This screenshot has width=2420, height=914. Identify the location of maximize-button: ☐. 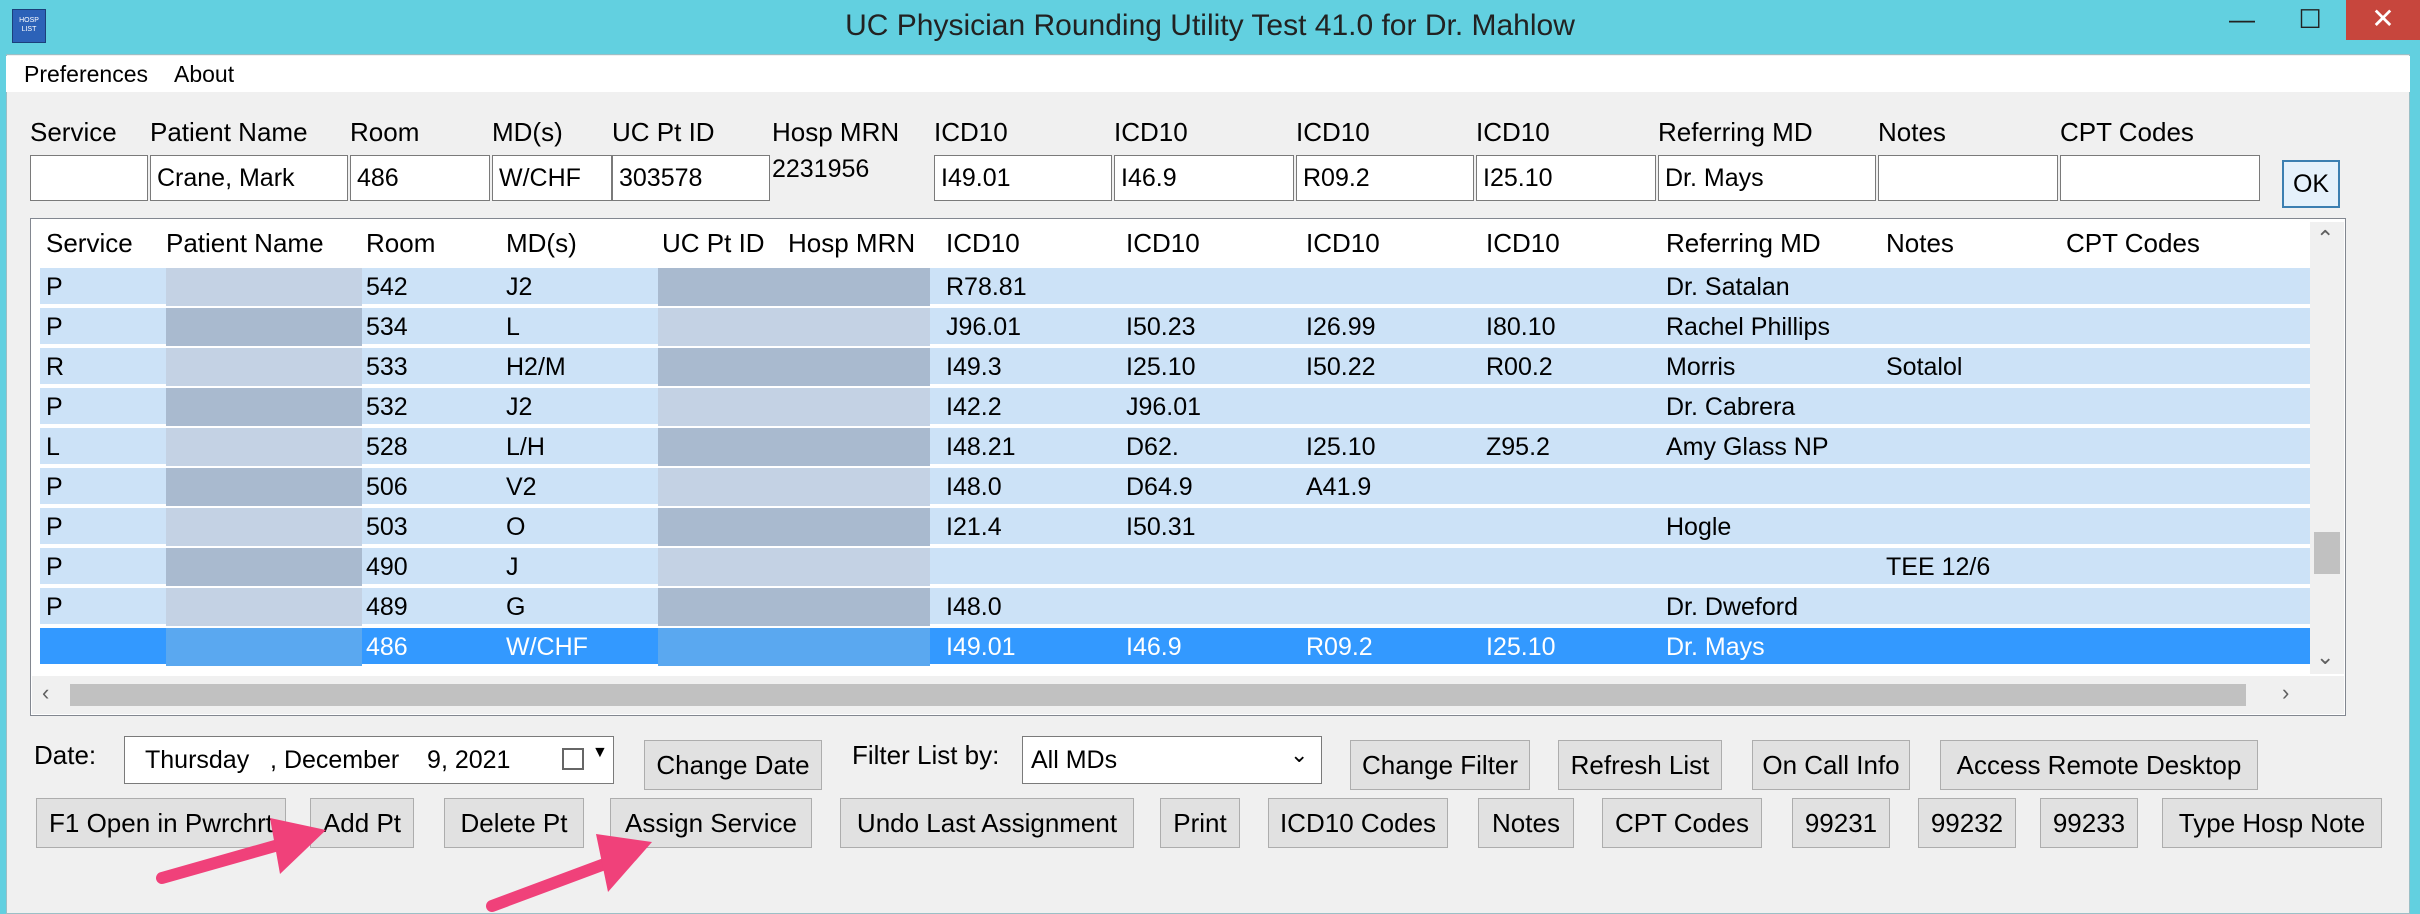
(2310, 20).